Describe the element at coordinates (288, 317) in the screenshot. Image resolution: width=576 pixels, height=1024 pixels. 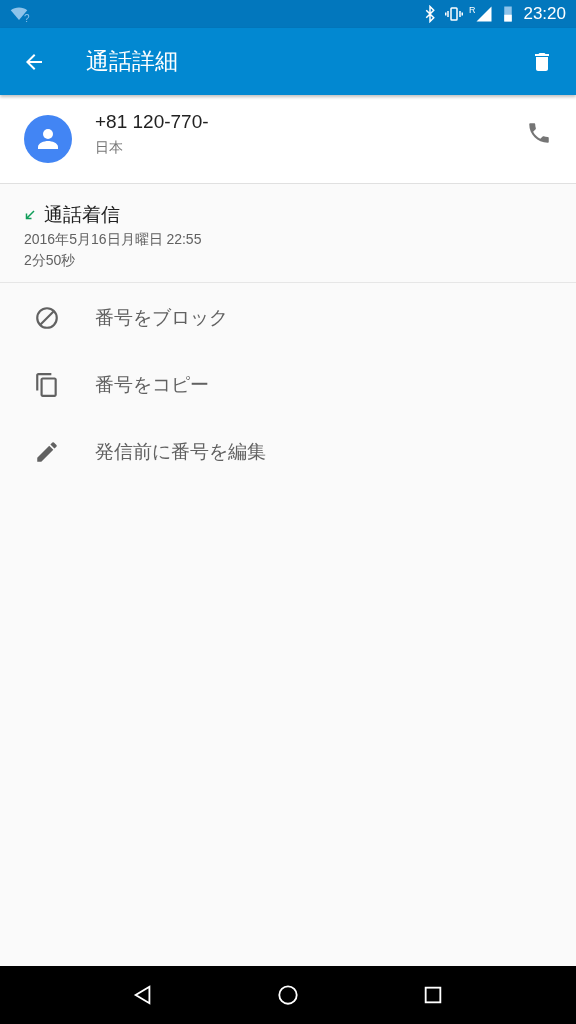
I see `action-item: 番号をブロック` at that location.